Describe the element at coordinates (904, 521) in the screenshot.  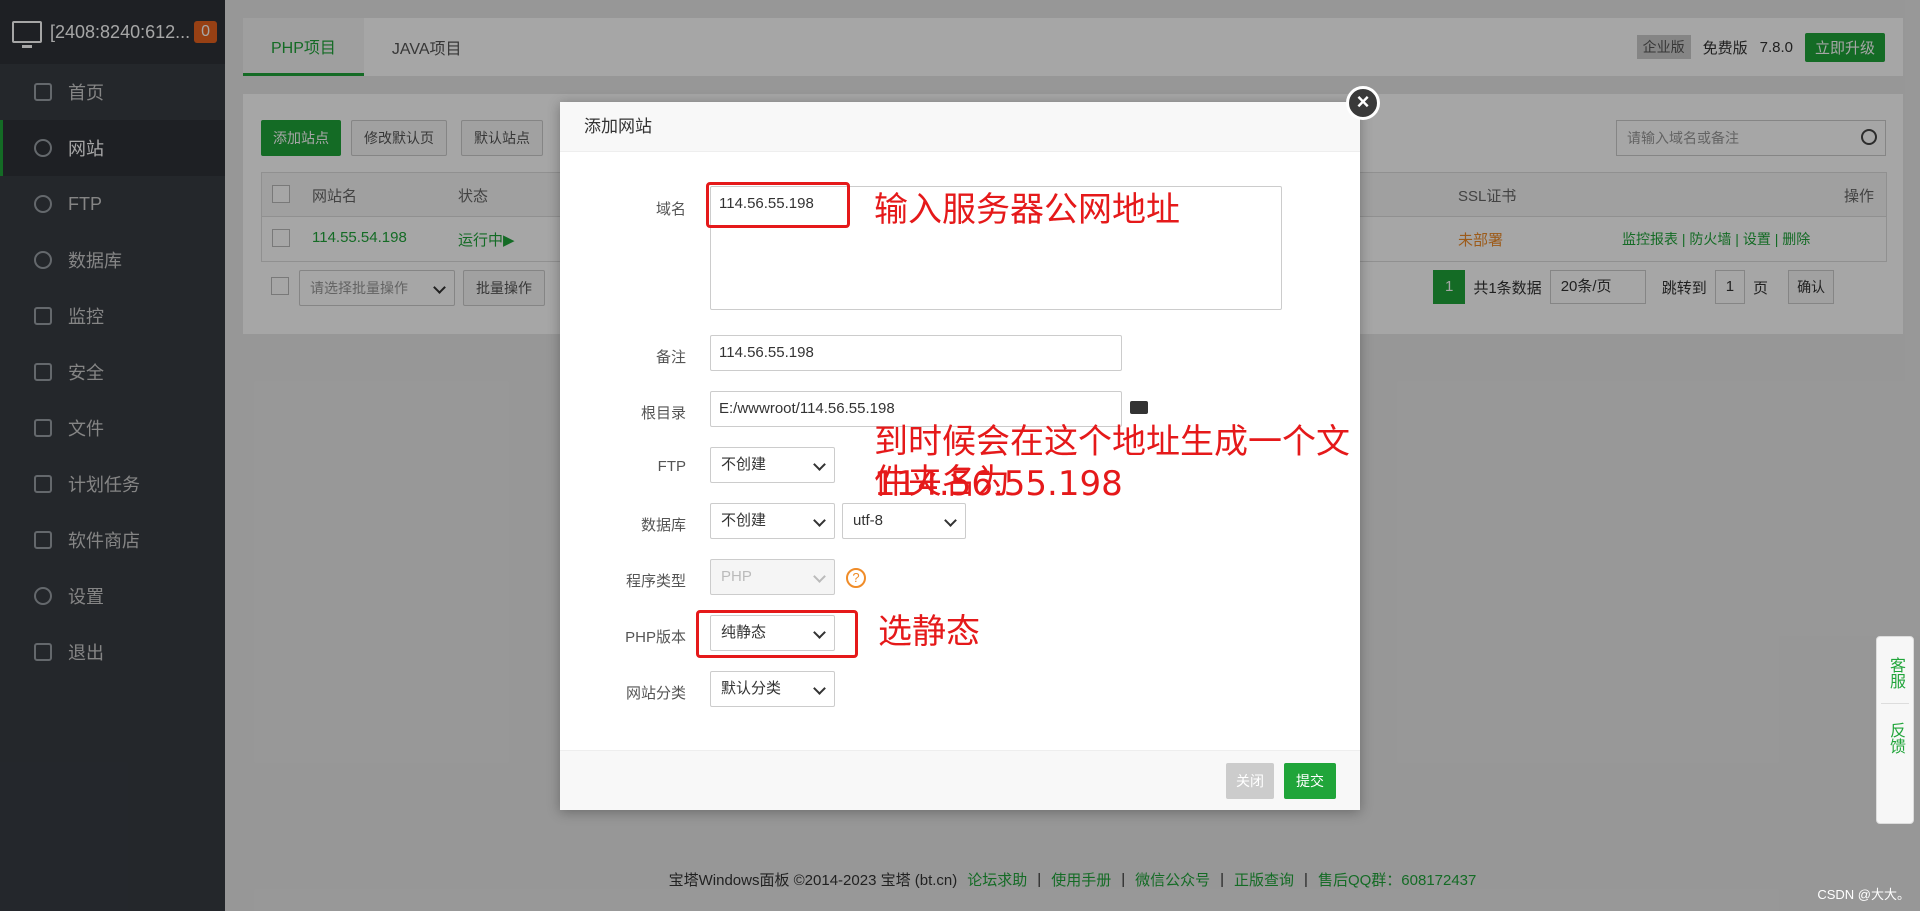
I see `charset-select: utf-8` at that location.